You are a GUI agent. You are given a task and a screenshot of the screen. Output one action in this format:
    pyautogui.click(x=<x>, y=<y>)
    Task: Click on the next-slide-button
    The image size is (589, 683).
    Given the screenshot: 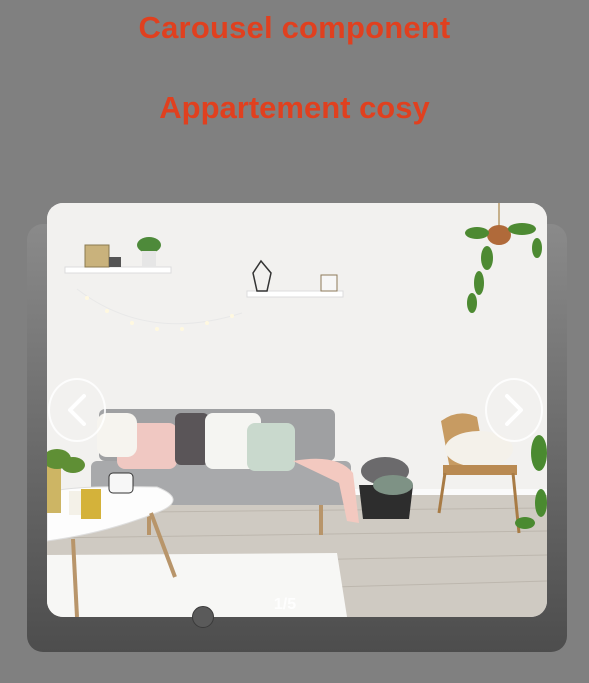 What is the action you would take?
    pyautogui.click(x=514, y=410)
    